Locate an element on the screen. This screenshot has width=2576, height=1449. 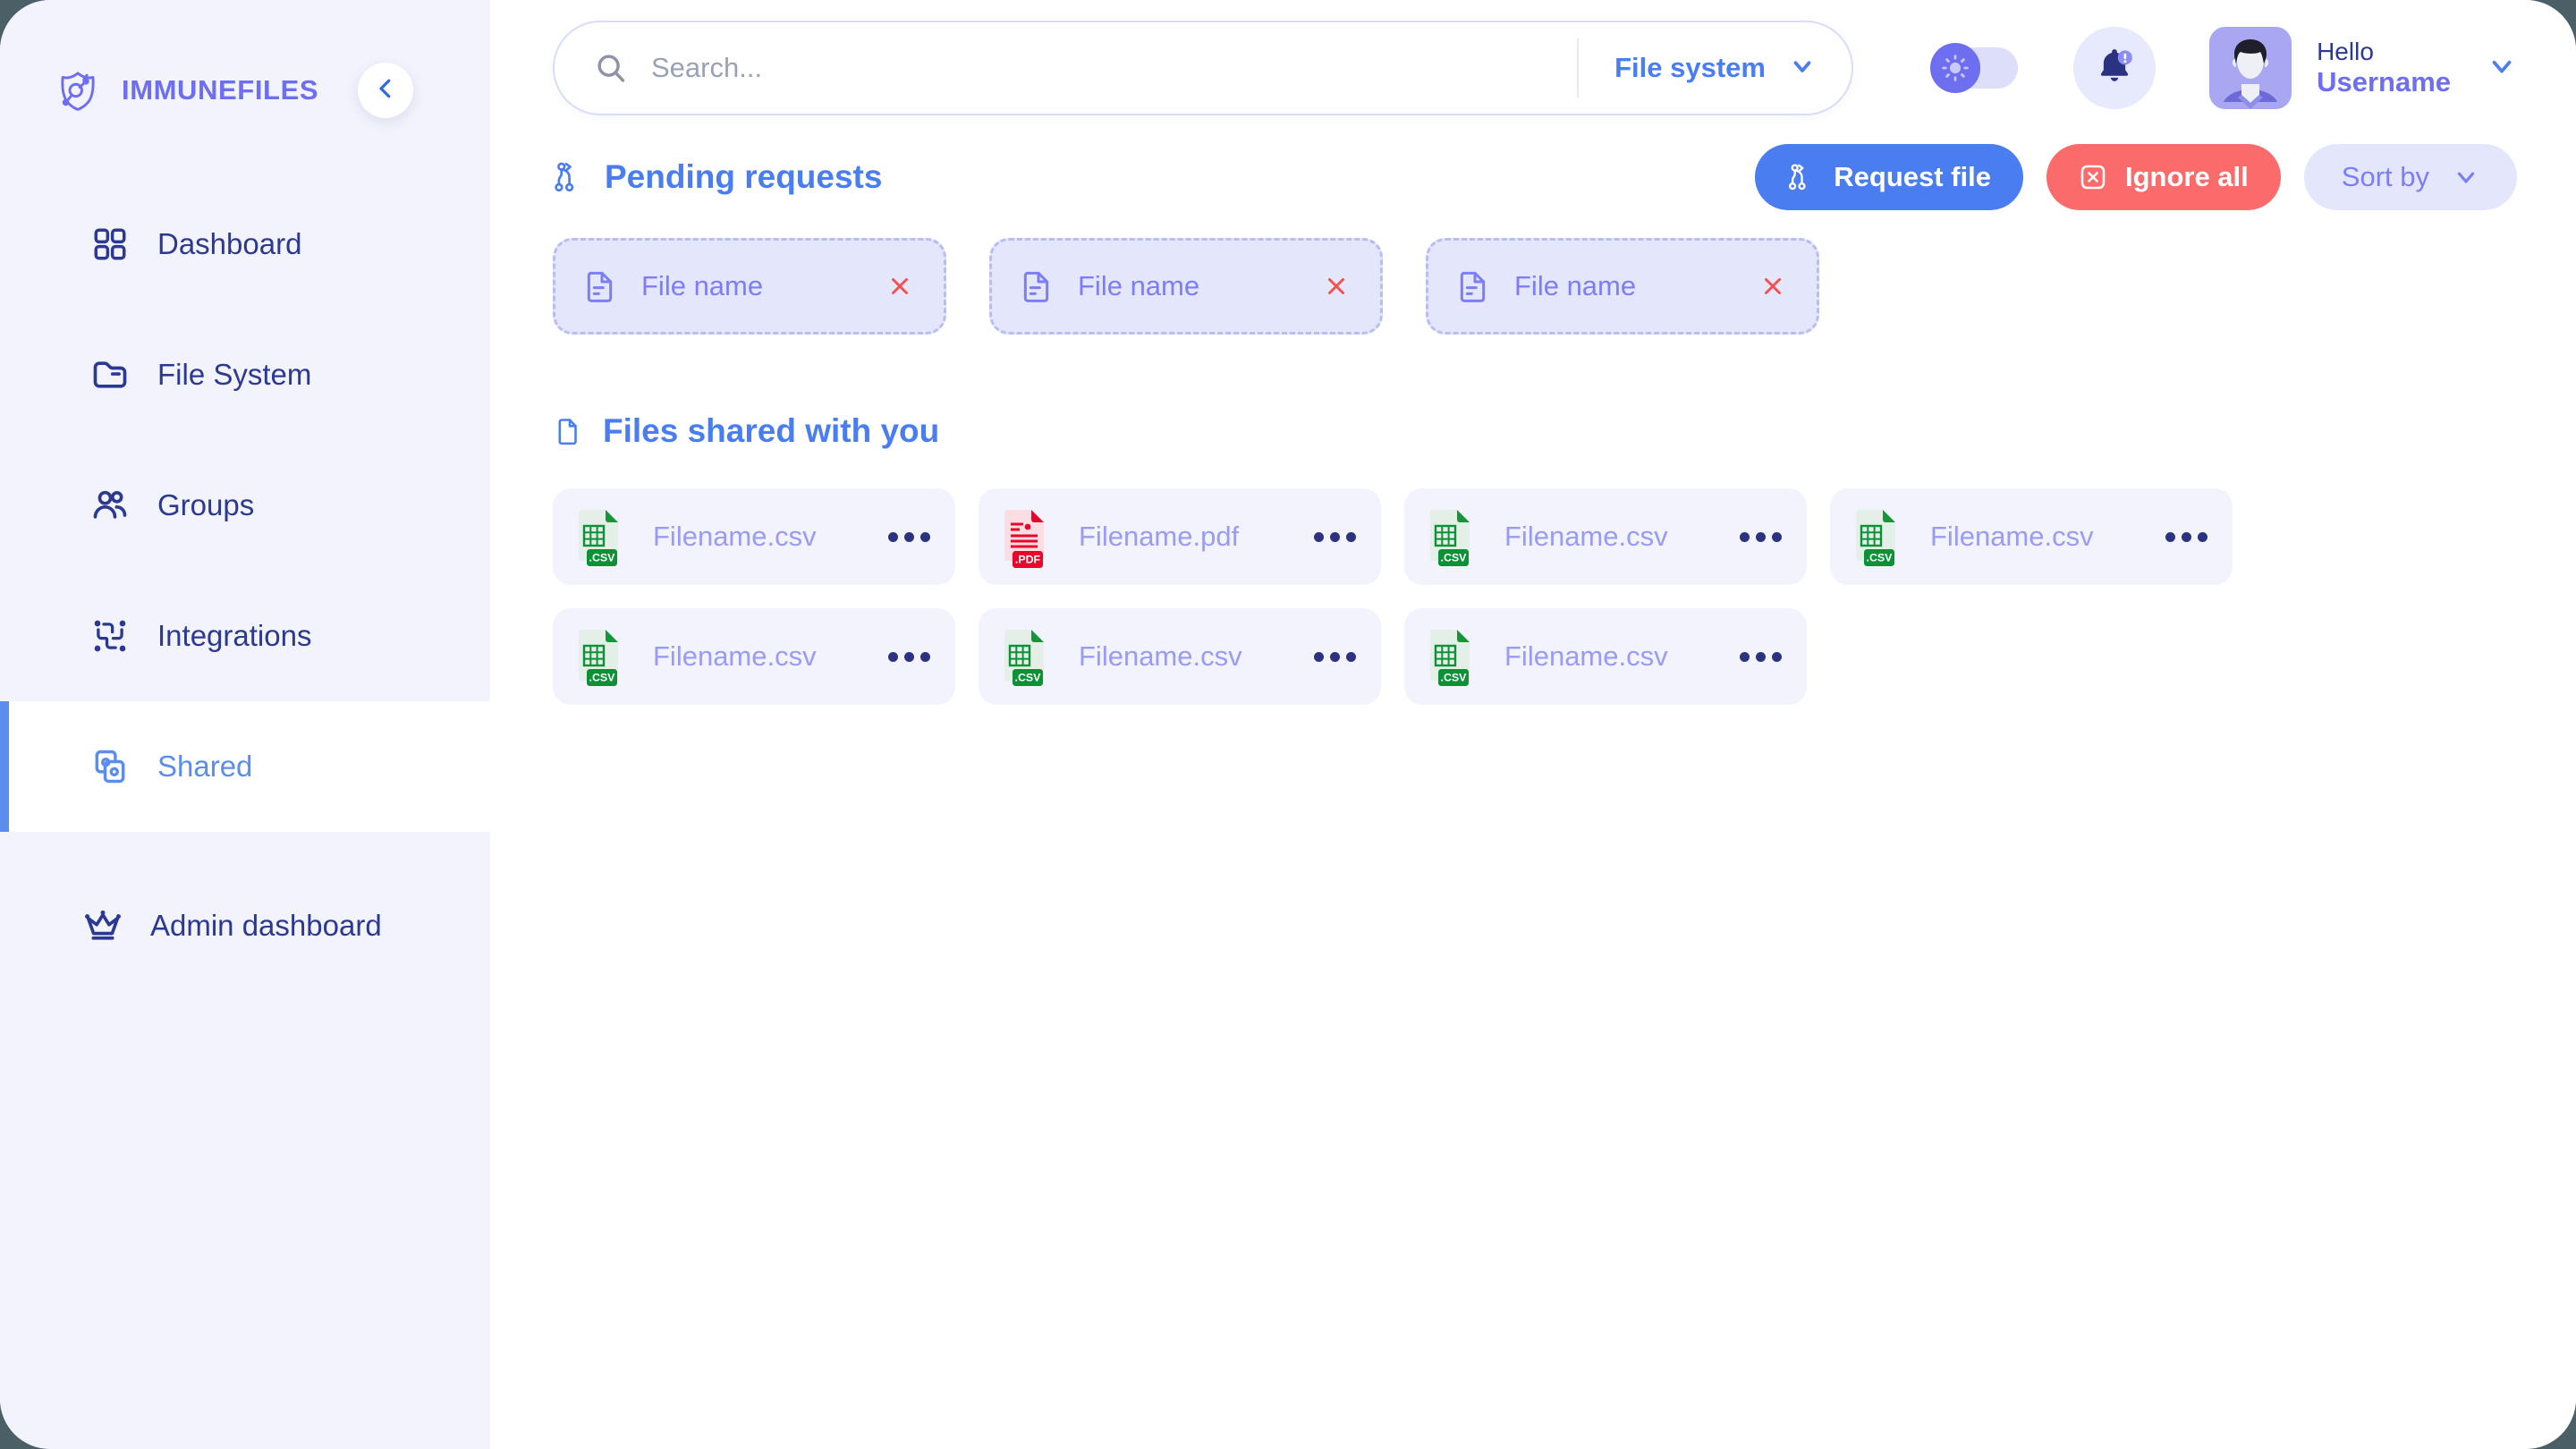
user-menu: Hello Username is located at coordinates (2363, 68).